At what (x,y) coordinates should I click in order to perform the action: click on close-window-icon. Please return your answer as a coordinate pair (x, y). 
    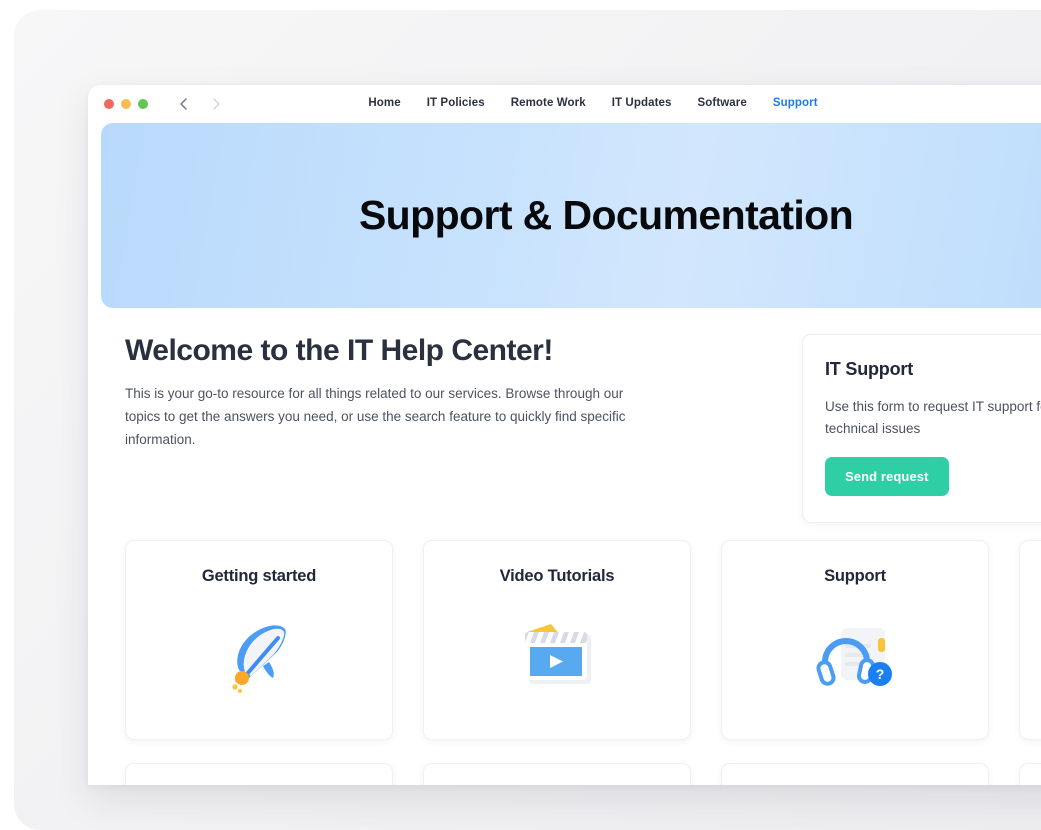
    Looking at the image, I should click on (109, 104).